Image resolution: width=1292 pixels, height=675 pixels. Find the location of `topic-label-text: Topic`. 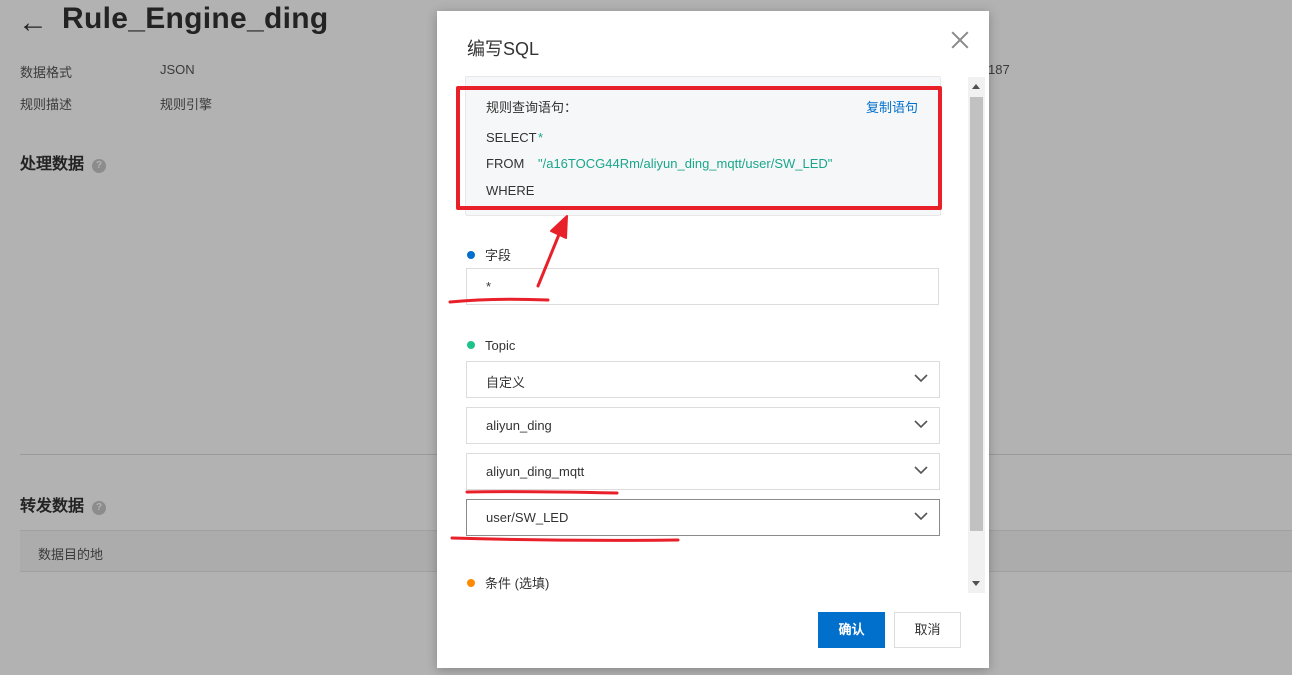

topic-label-text: Topic is located at coordinates (500, 345).